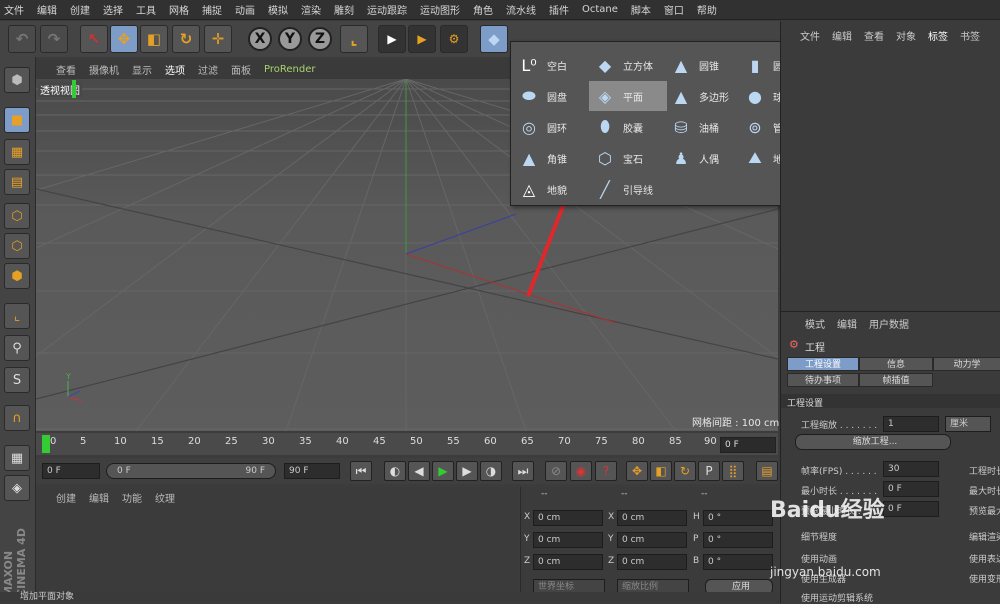 Image resolution: width=1000 pixels, height=604 pixels. Describe the element at coordinates (564, 441) in the screenshot. I see `tick-label: 70` at that location.